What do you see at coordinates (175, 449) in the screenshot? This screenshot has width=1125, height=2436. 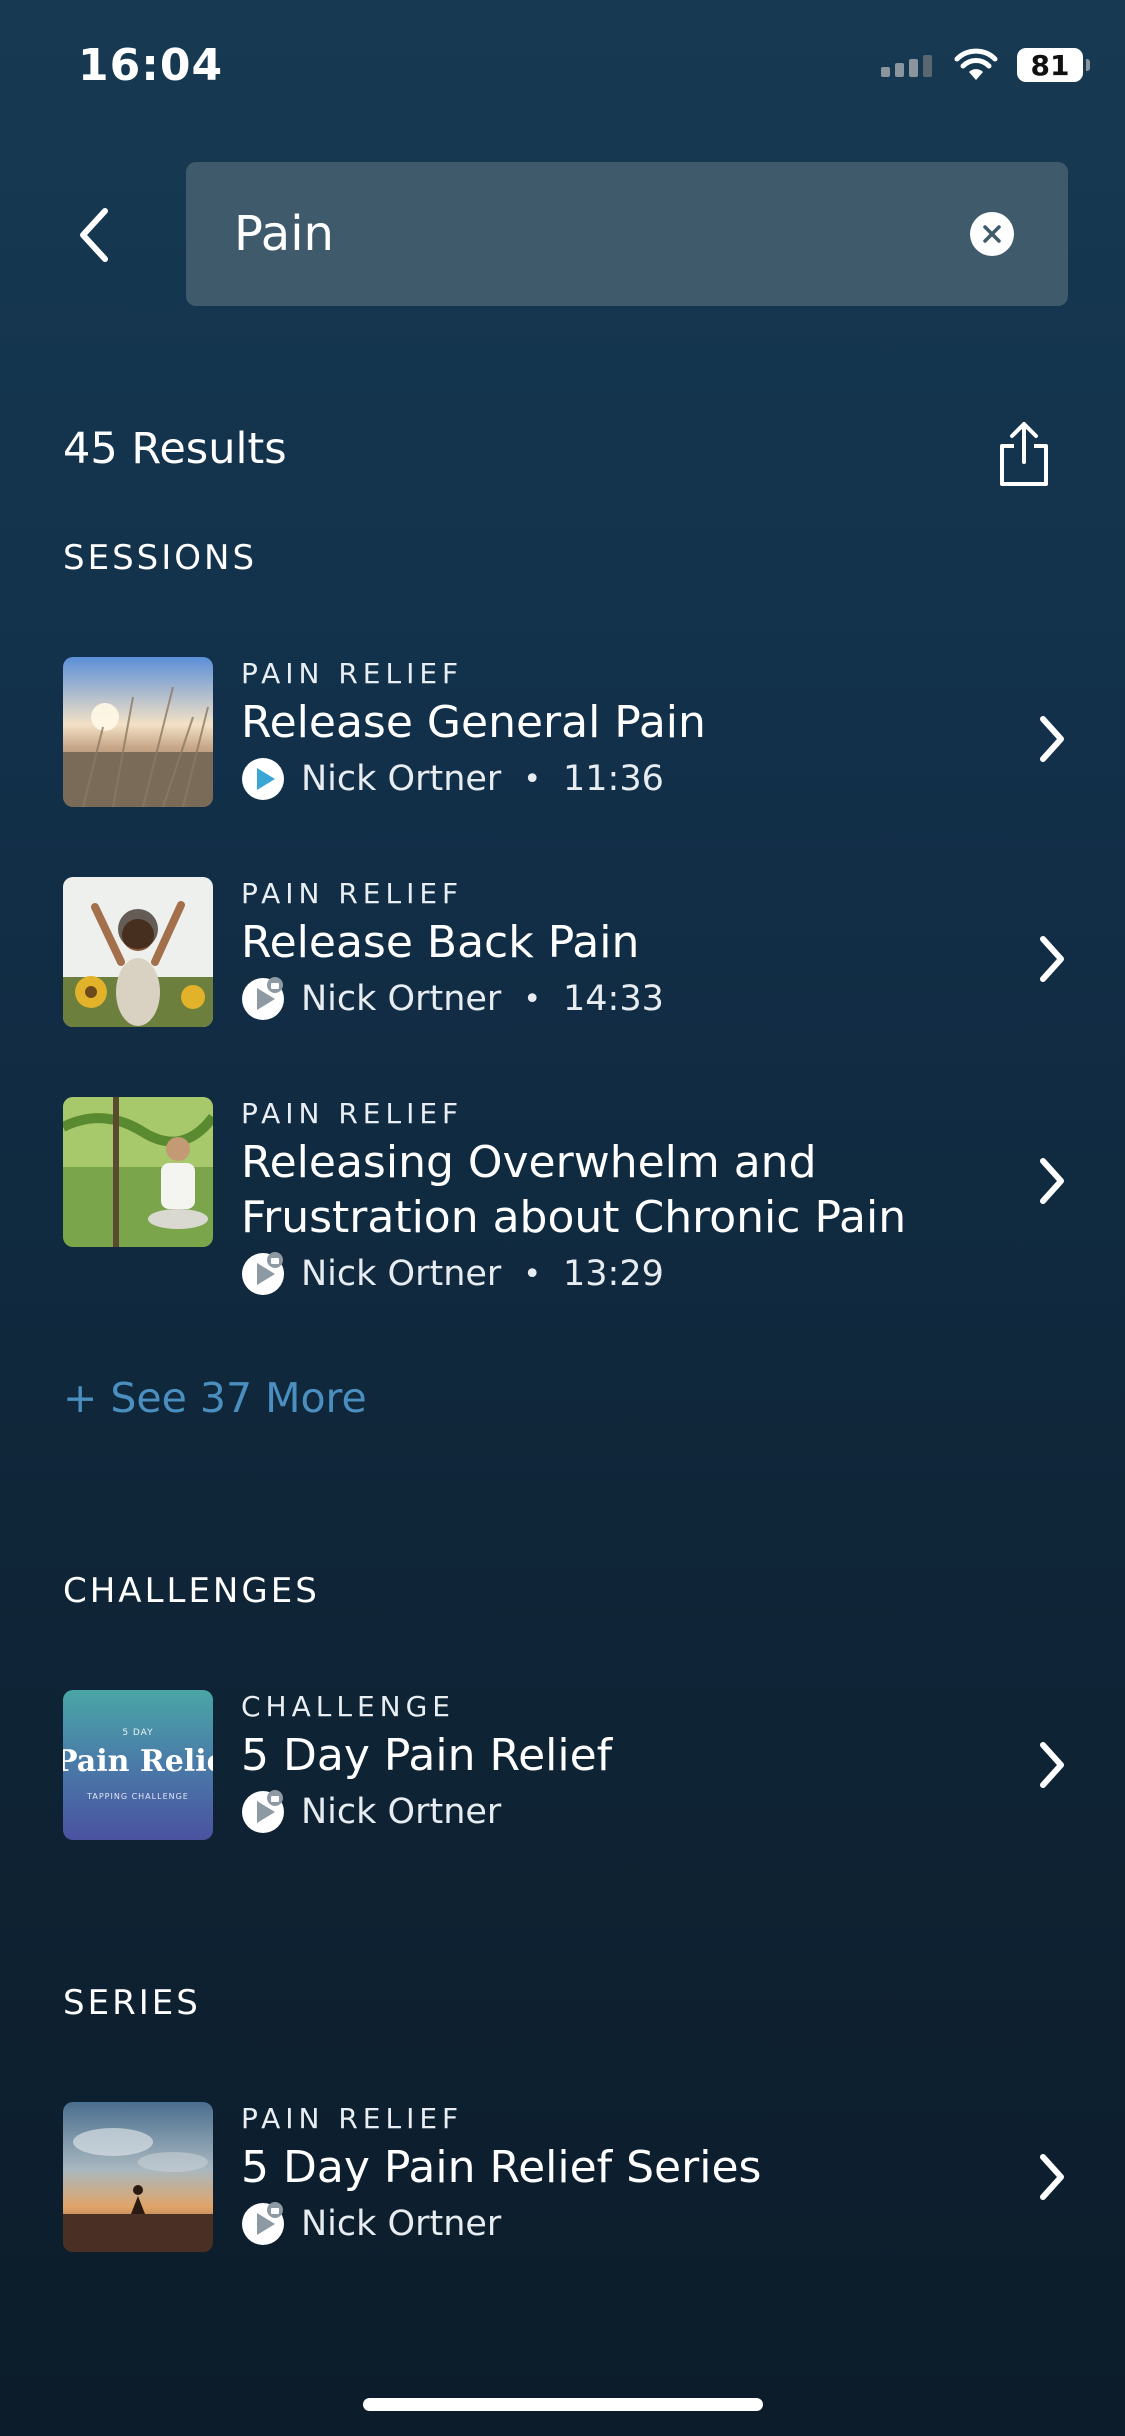 I see `results-count: 45 Results` at bounding box center [175, 449].